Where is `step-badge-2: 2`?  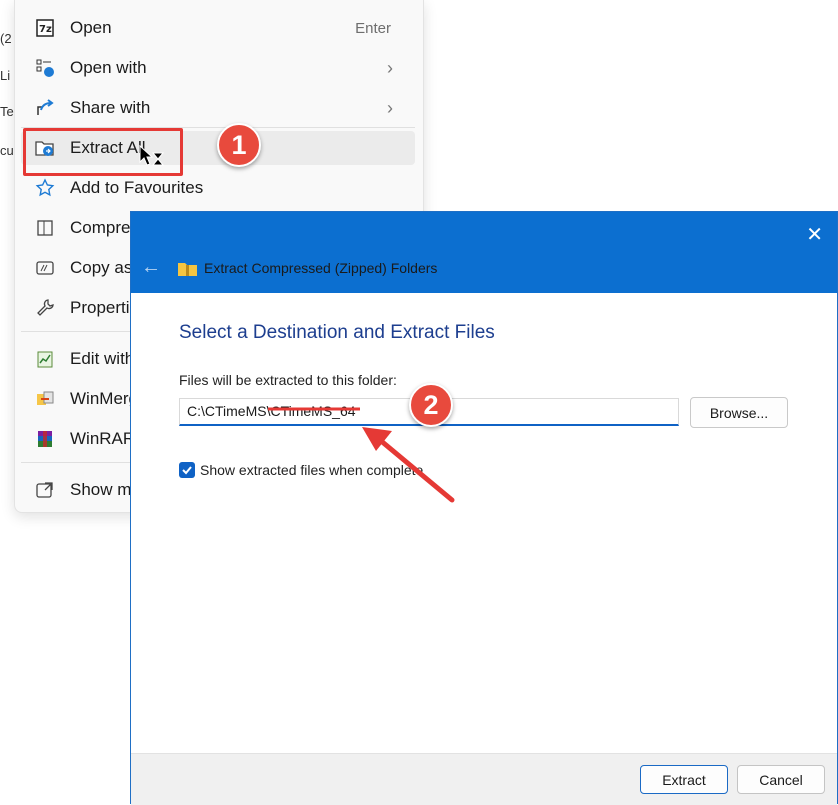
step-badge-2: 2 is located at coordinates (431, 405).